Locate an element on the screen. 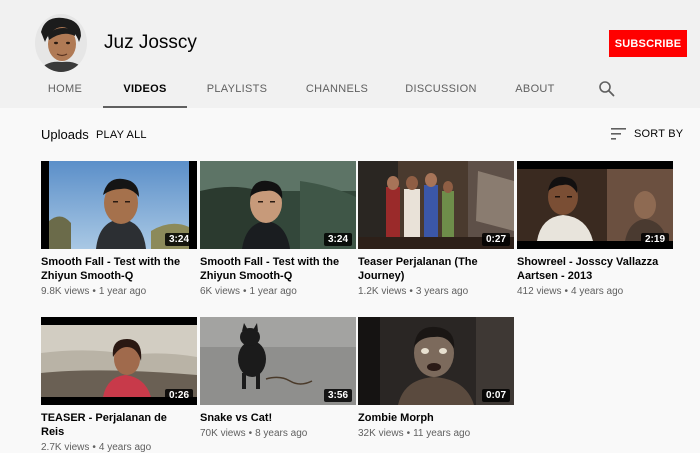  video-meta: 32K views • 11 years ago is located at coordinates (414, 433).